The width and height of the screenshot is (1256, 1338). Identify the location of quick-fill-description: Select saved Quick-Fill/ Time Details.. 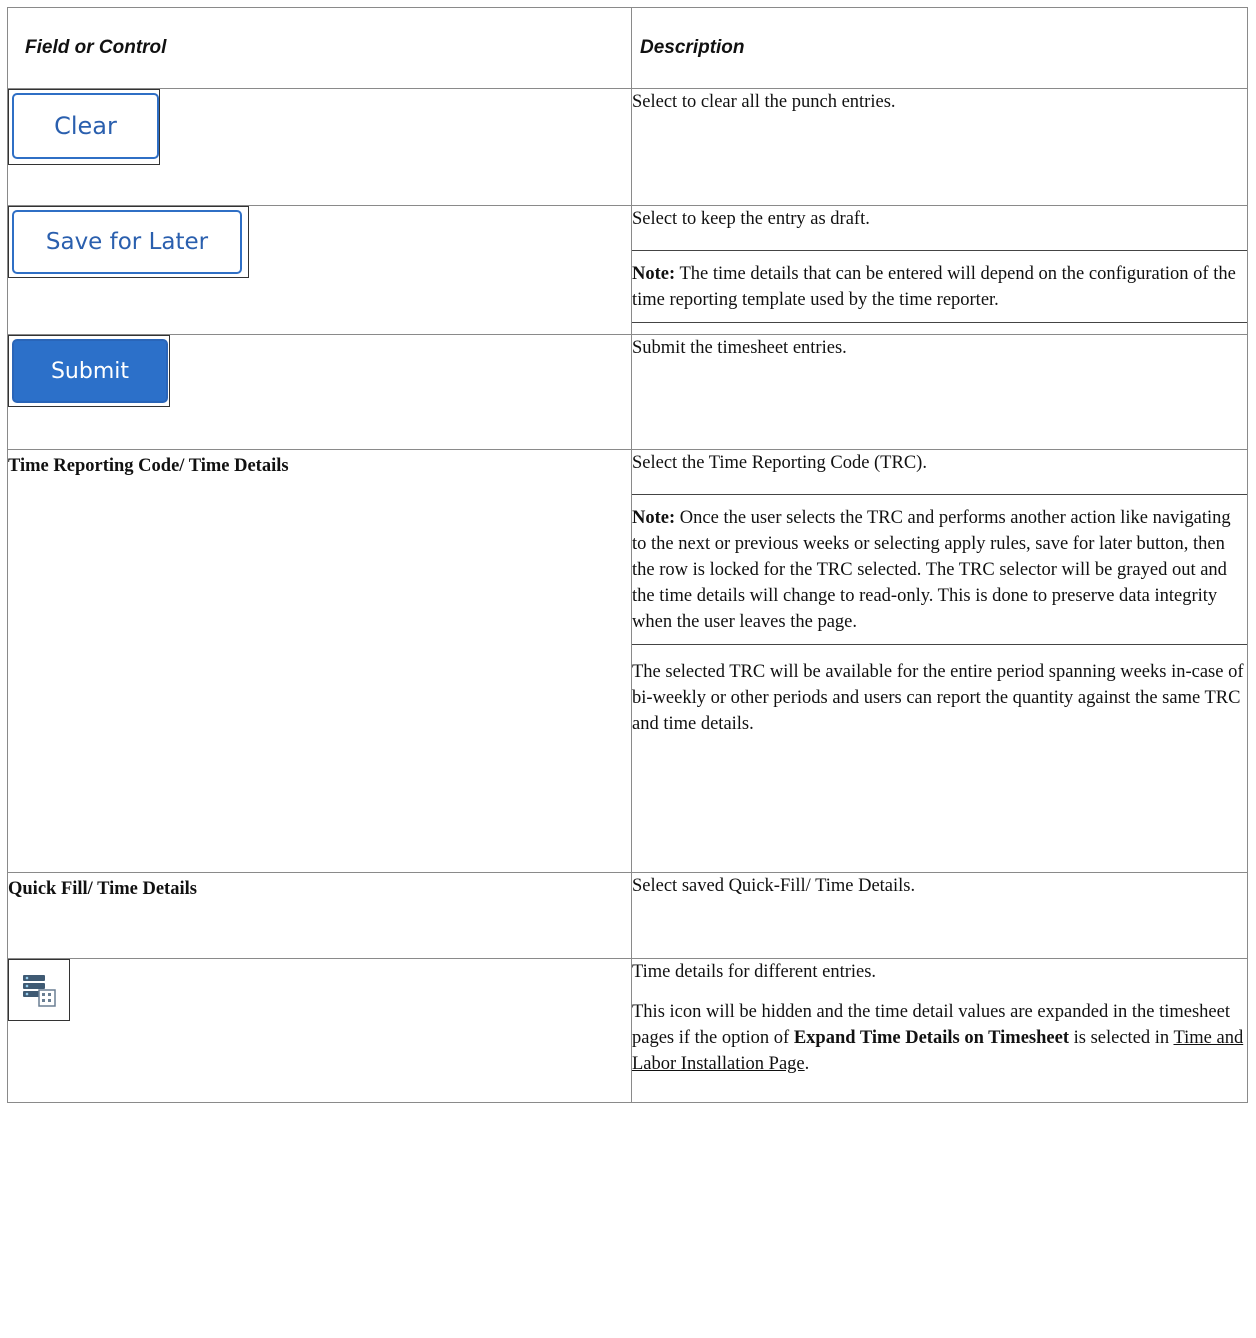
(774, 886).